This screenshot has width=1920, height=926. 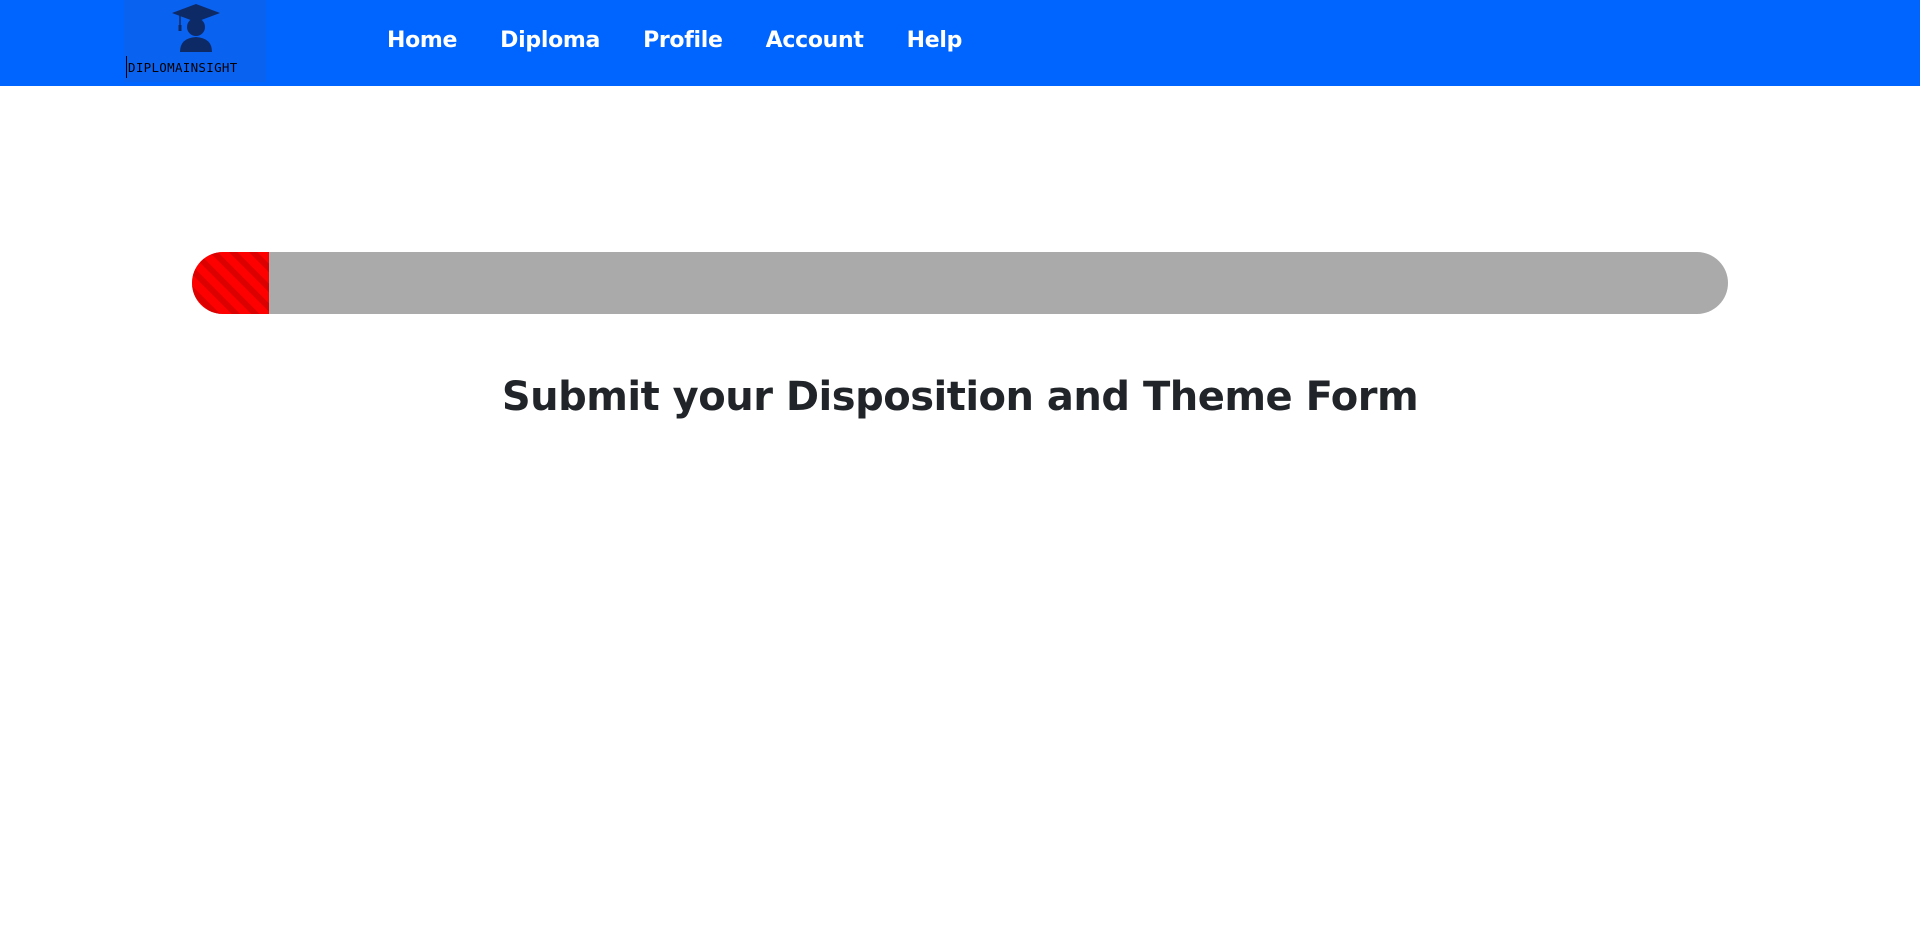 I want to click on main-nav: Home Diploma Profile Account Help, so click(x=696, y=40).